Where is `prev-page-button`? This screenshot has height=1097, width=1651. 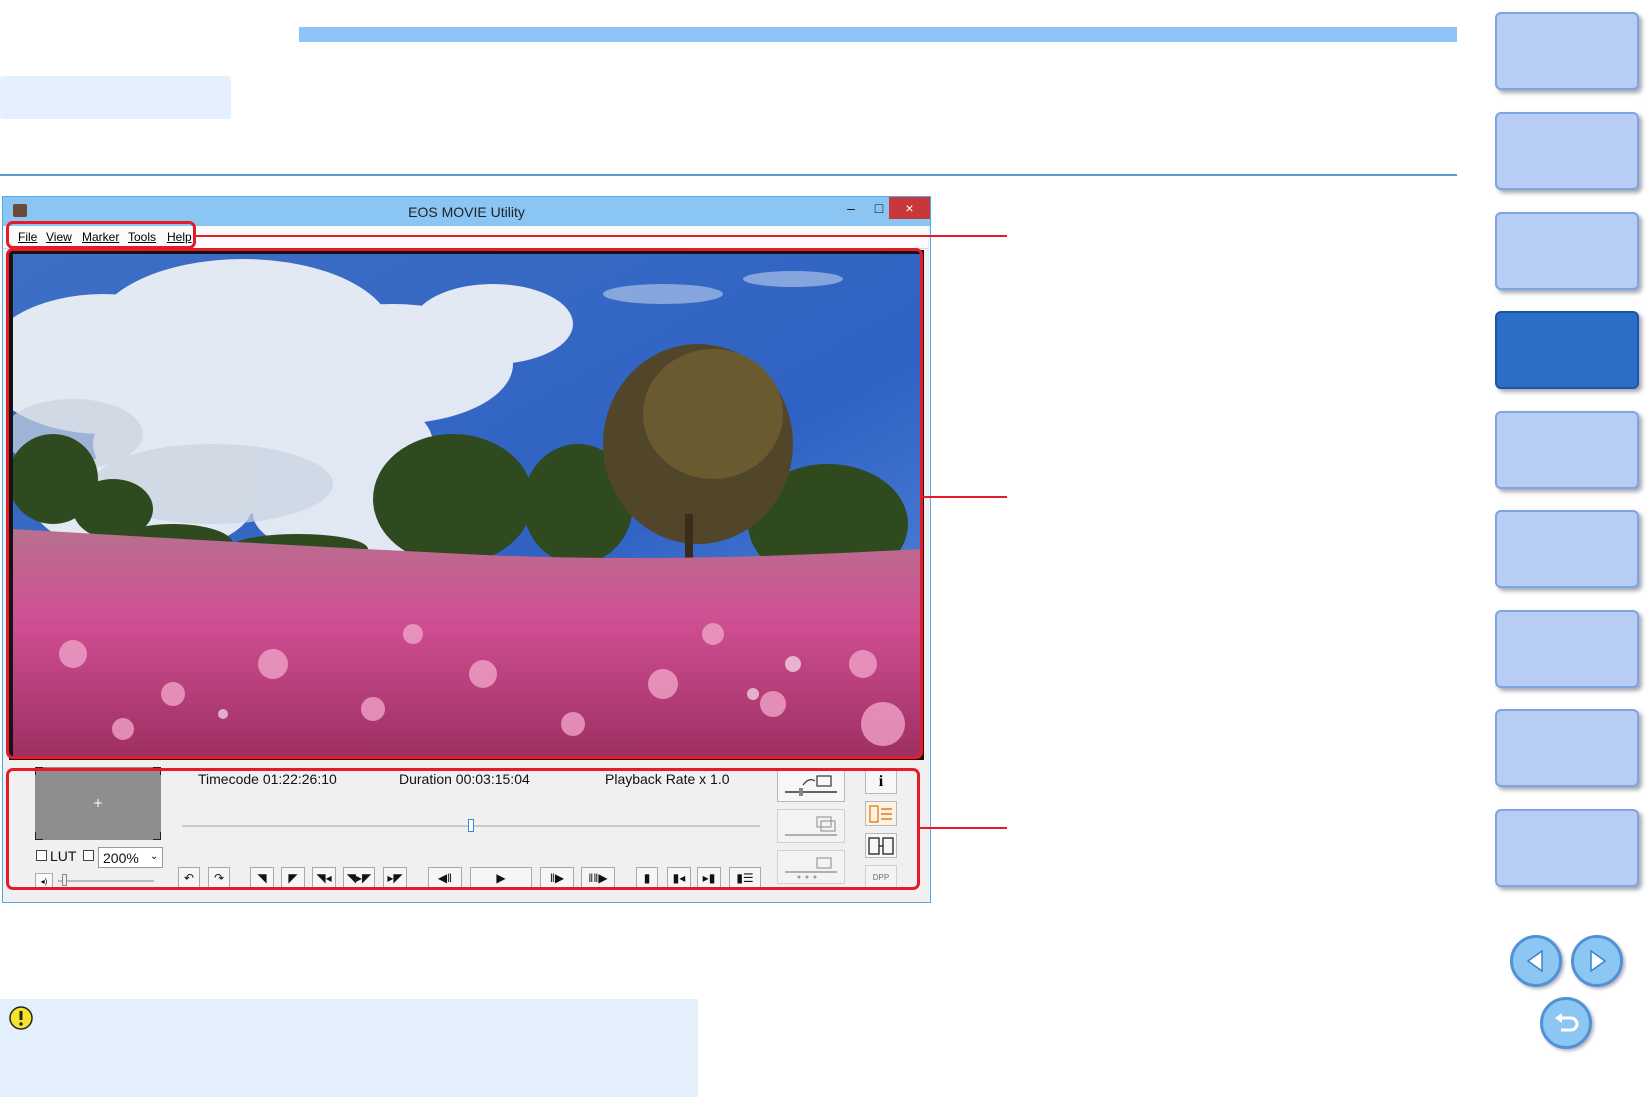
prev-page-button is located at coordinates (1536, 961).